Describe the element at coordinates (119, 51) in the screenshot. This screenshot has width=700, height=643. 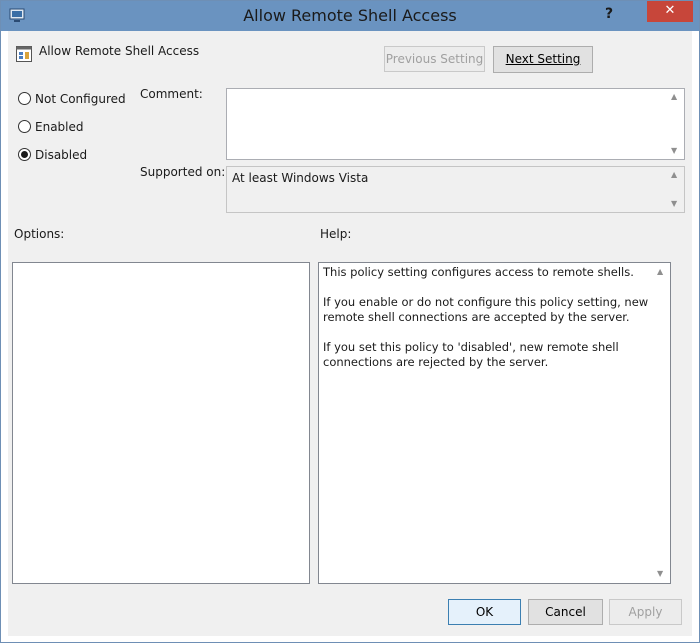
I see `policy-title: Allow Remote Shell Access` at that location.